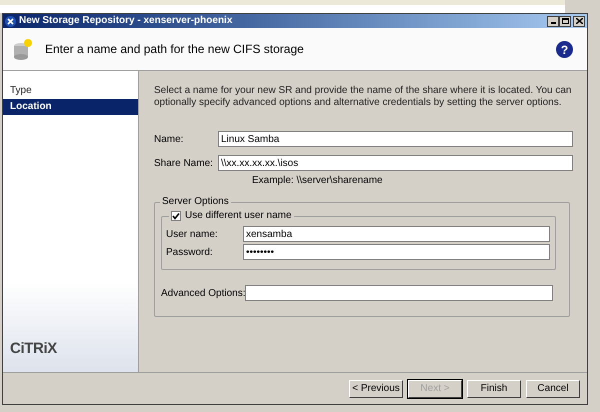 This screenshot has width=600, height=412. I want to click on storage-icon, so click(23, 49).